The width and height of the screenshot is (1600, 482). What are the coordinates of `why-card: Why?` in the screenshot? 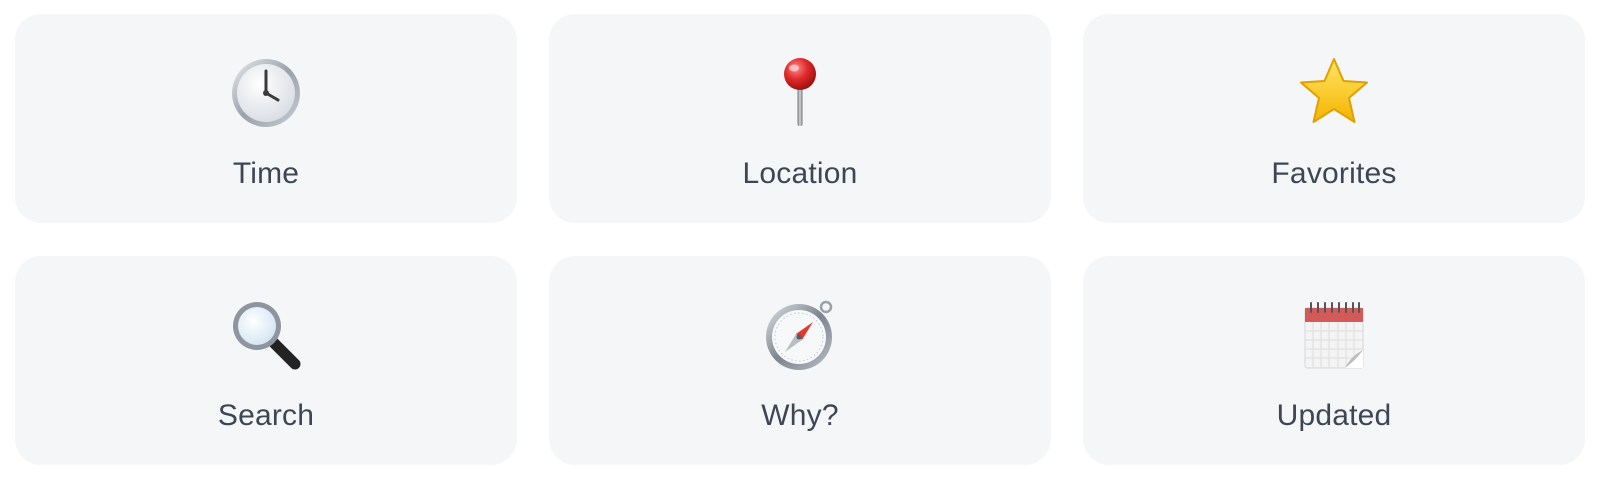 It's located at (800, 360).